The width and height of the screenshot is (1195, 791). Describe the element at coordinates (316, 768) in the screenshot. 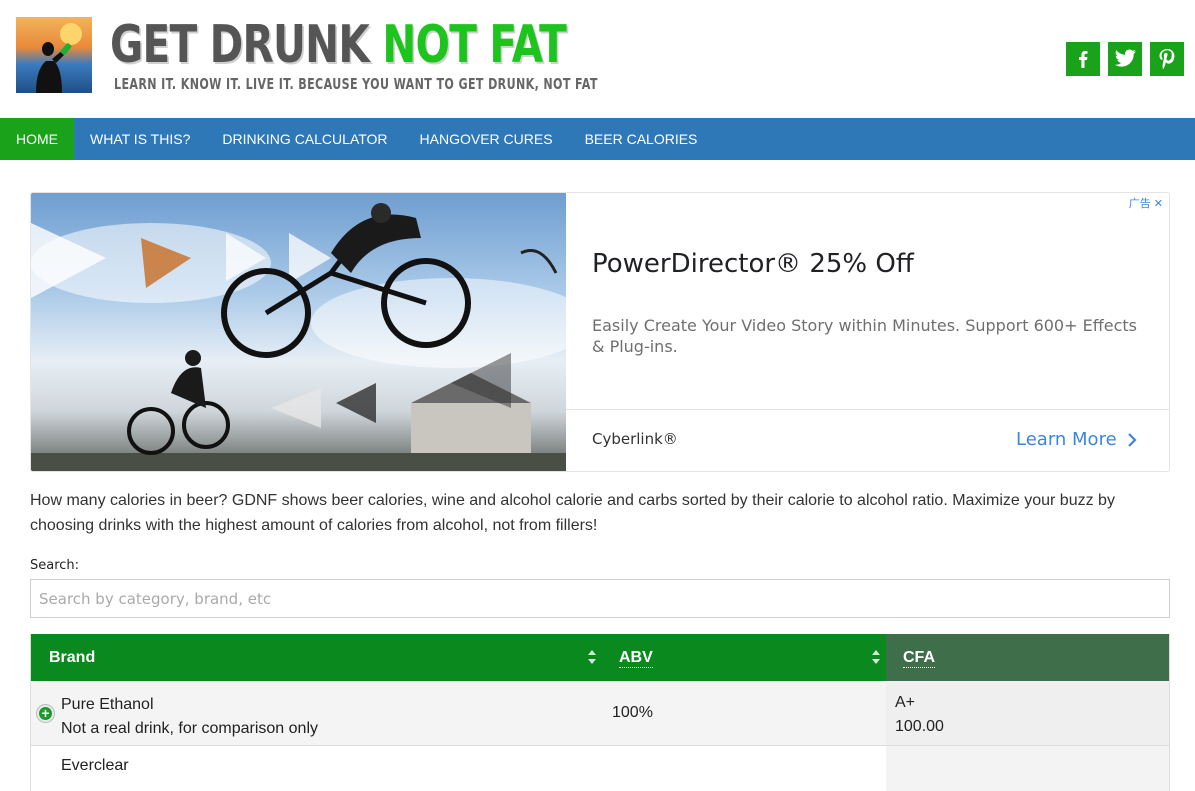

I see `brand-cell: Everclear` at that location.